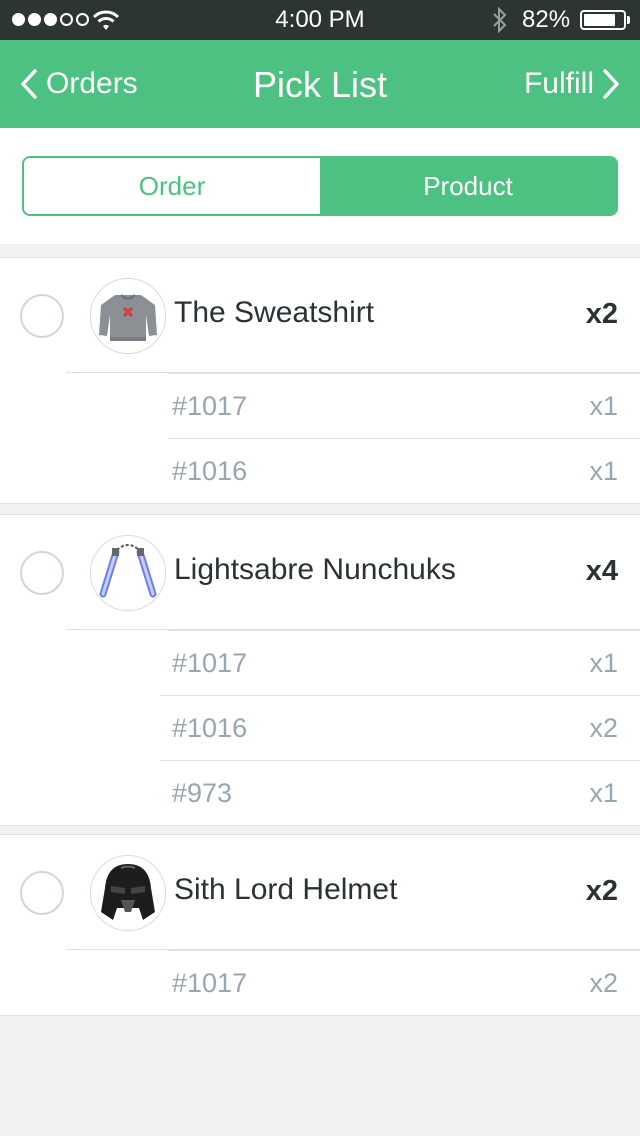 This screenshot has height=1136, width=640. I want to click on status-bar: 4:00 PM 82%, so click(320, 20).